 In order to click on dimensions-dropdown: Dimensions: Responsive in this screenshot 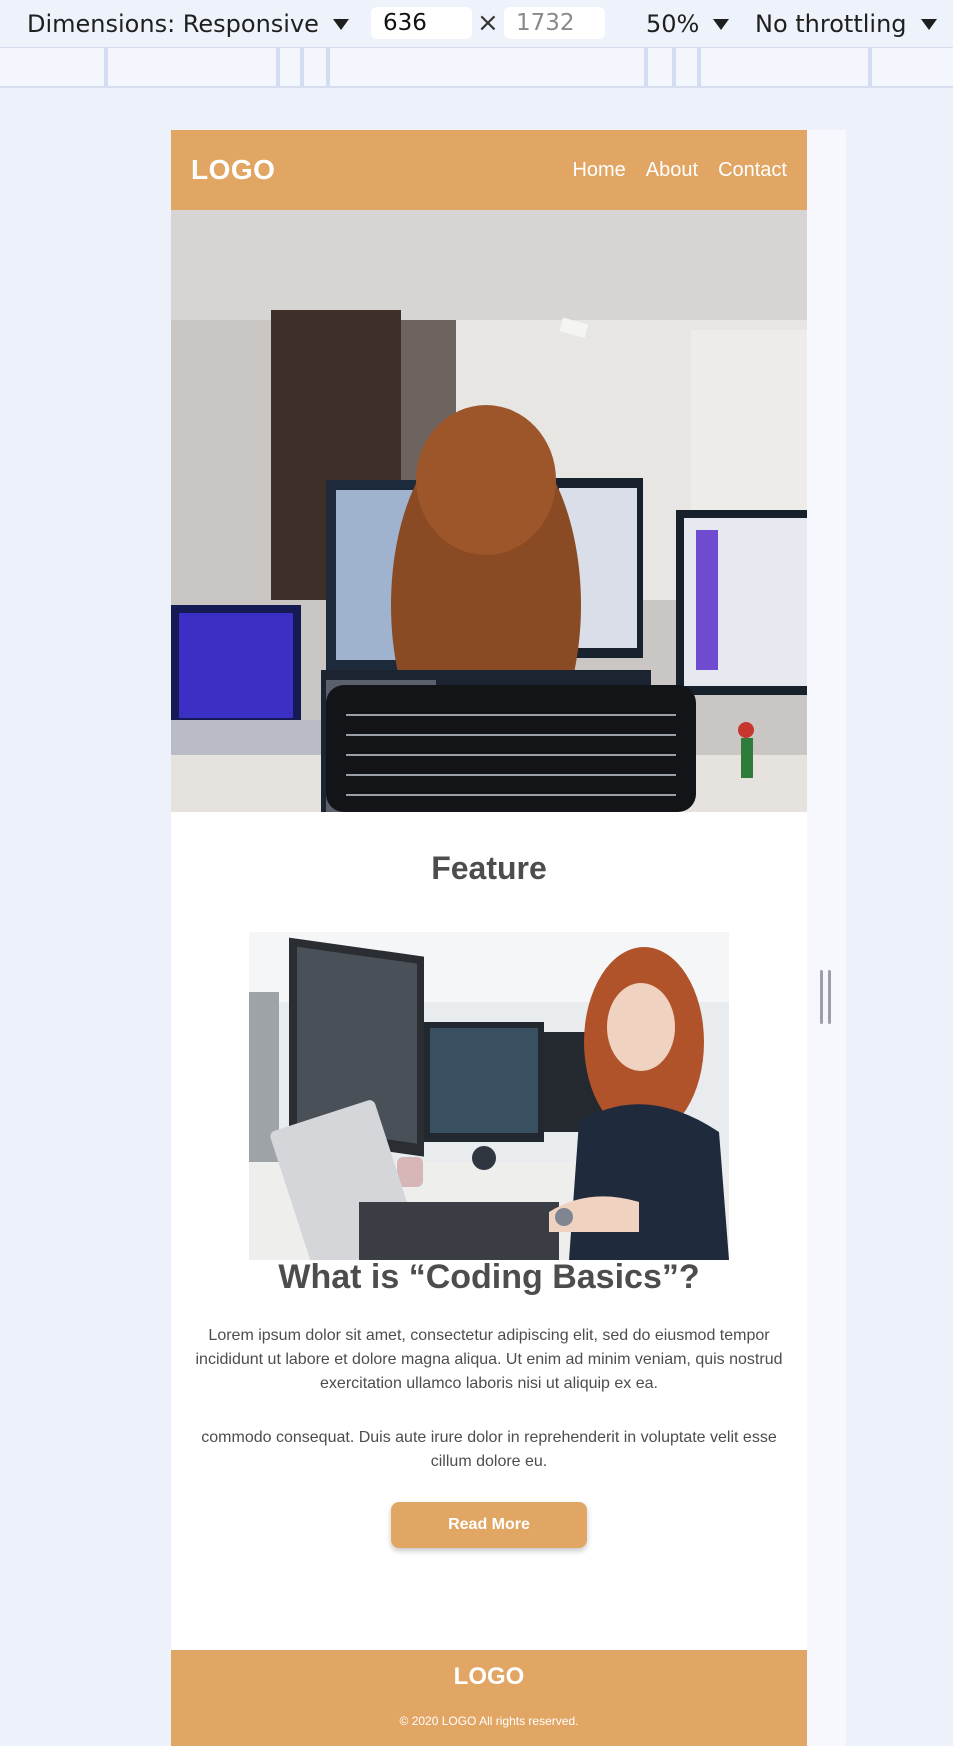, I will do `click(188, 24)`.